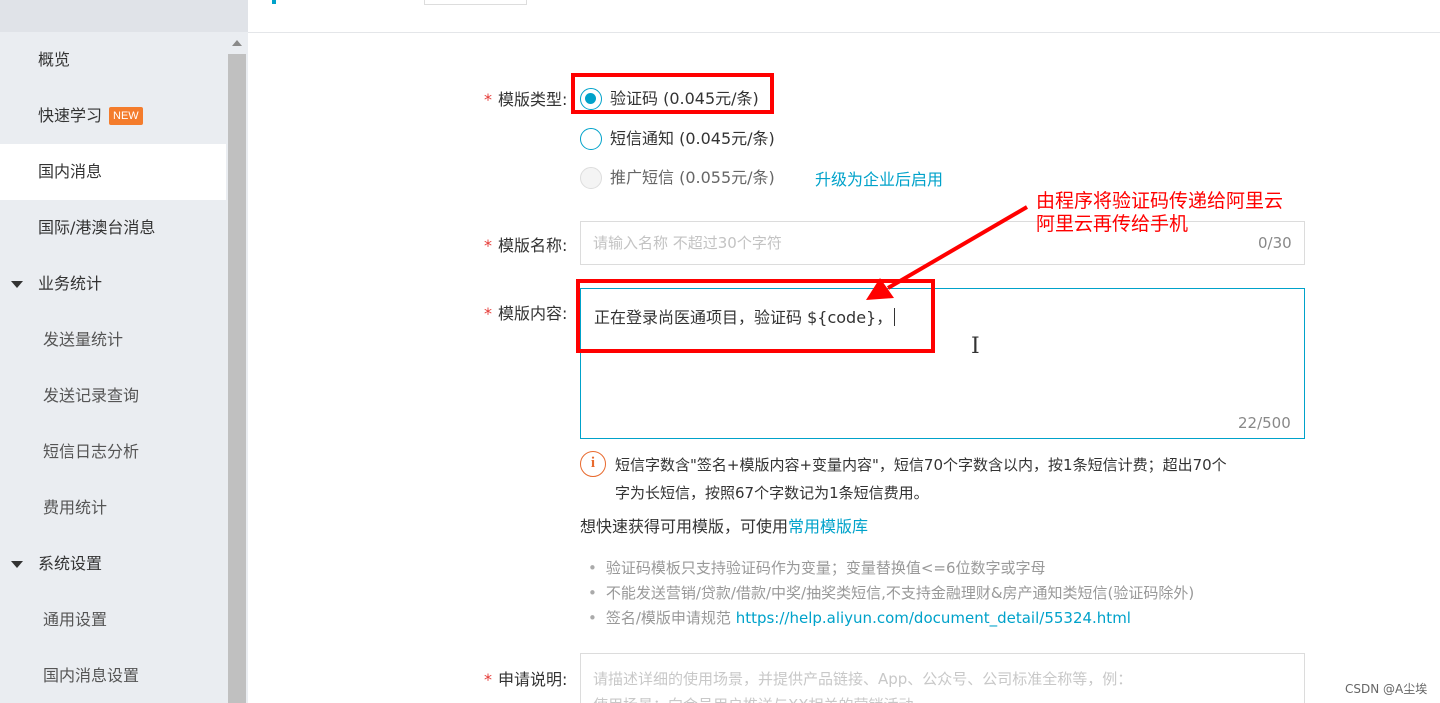 The image size is (1440, 703). I want to click on annotation-text: 由程序将验证码传递给阿里云 阿里云再传给手机, so click(1160, 212).